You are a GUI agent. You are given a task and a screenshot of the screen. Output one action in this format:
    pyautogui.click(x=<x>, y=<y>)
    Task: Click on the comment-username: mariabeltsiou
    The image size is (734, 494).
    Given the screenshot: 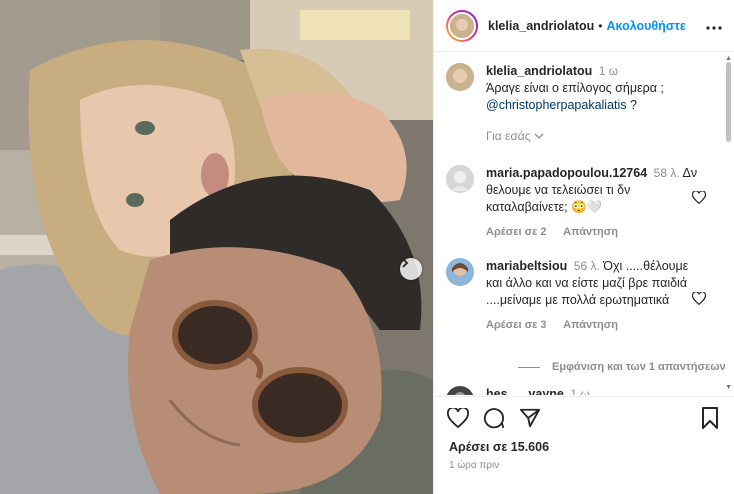 What is the action you would take?
    pyautogui.click(x=526, y=266)
    